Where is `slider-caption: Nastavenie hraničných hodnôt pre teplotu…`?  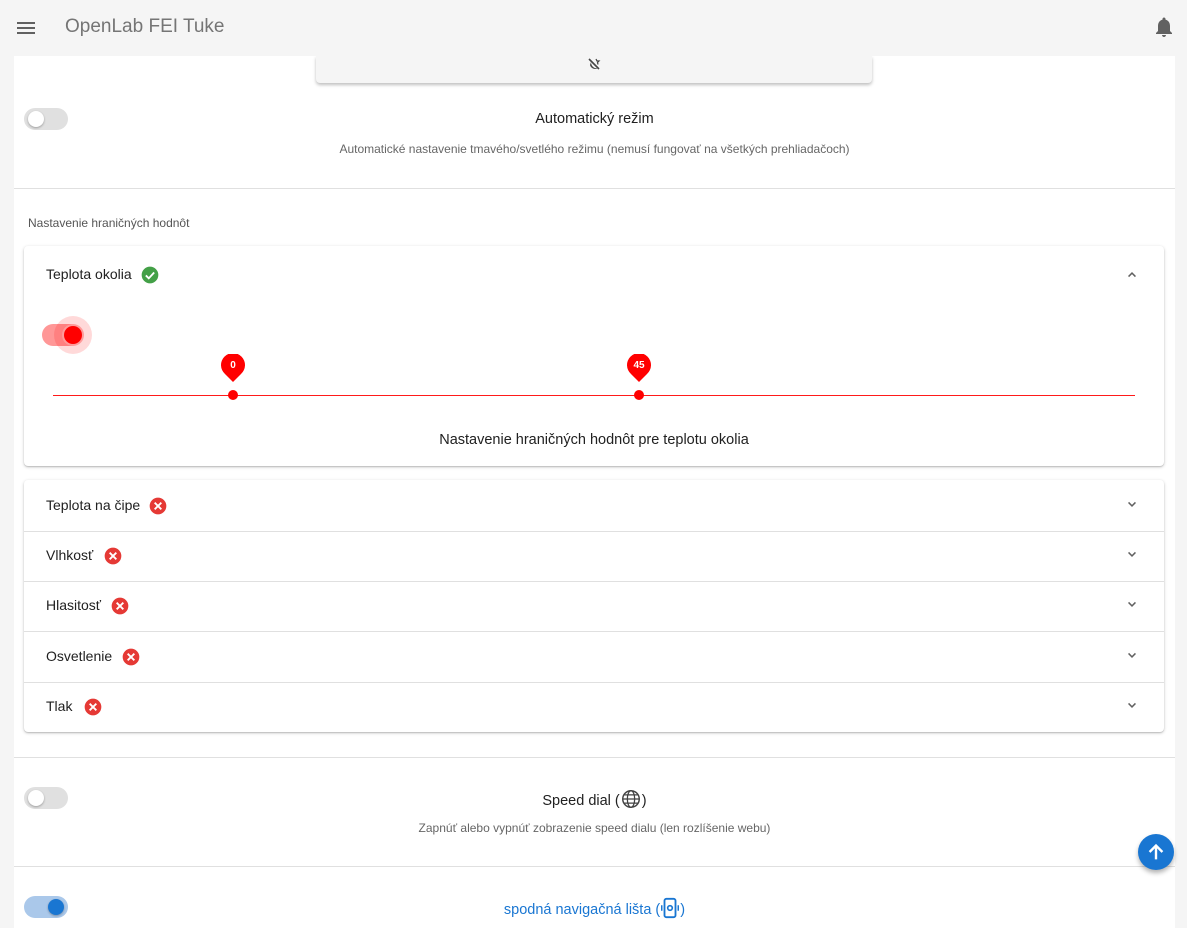 slider-caption: Nastavenie hraničných hodnôt pre teplotu… is located at coordinates (594, 440).